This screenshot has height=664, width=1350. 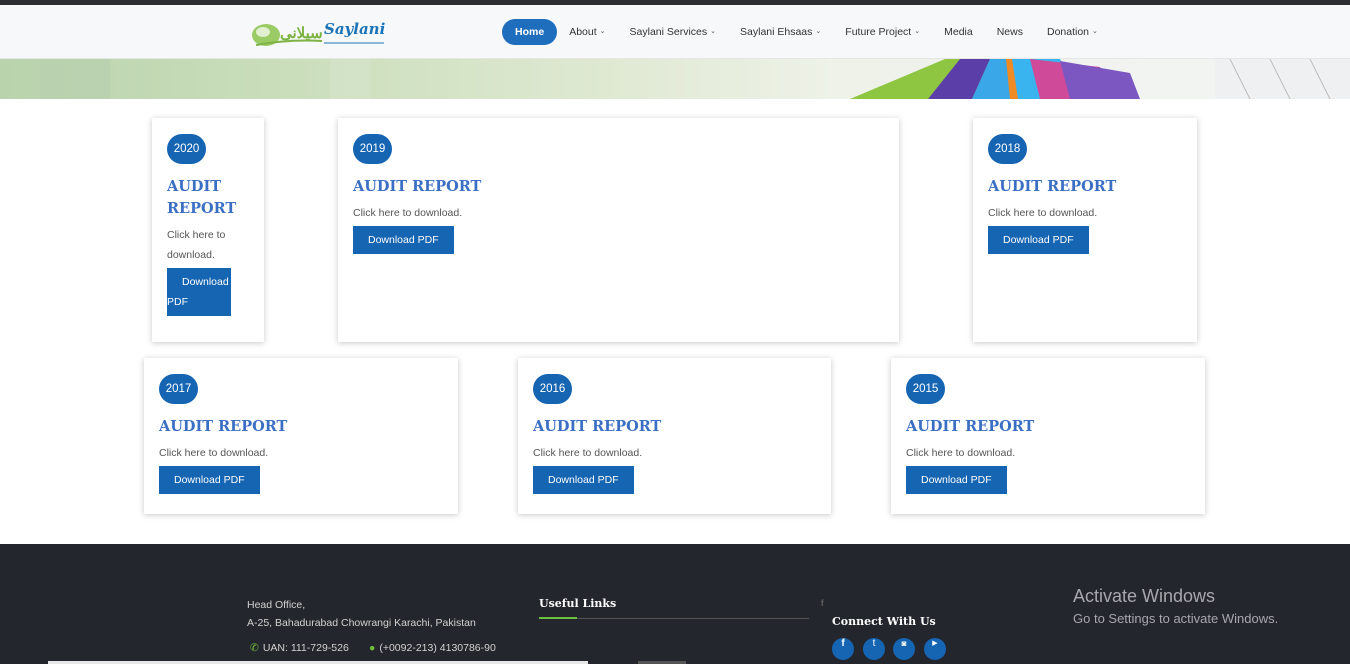 I want to click on facebook-icon: f, so click(x=843, y=649).